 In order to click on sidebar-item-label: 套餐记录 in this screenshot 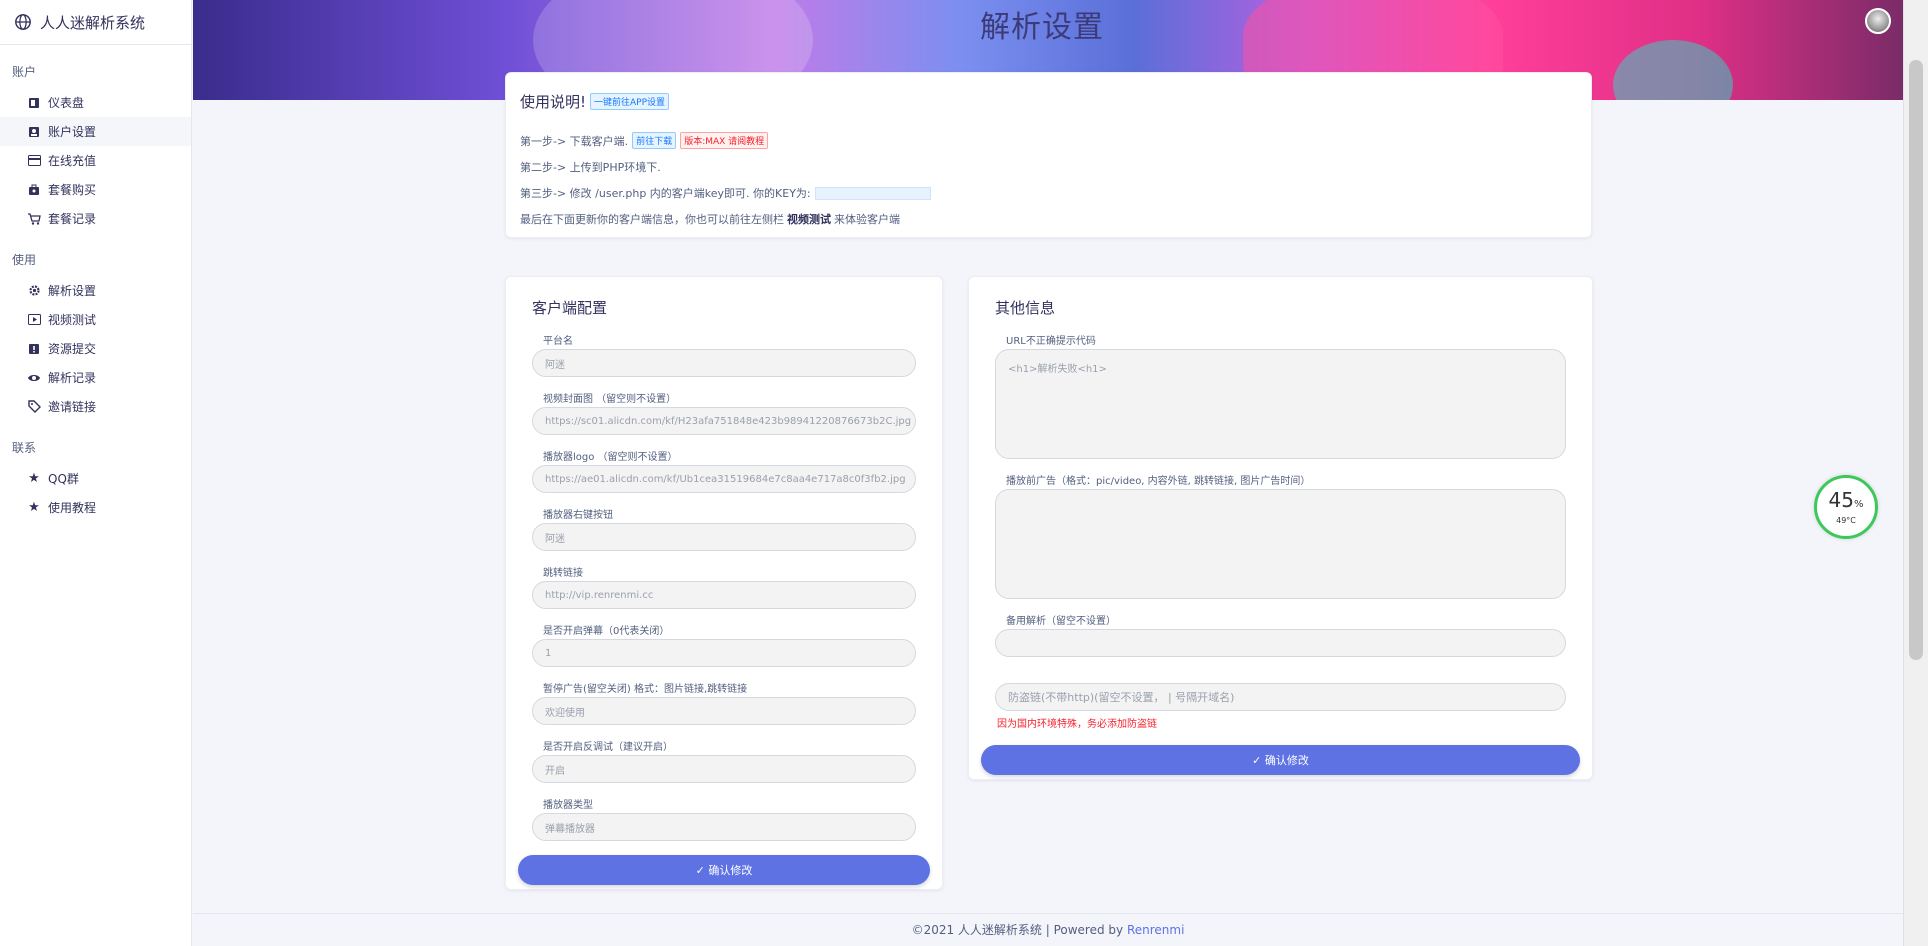, I will do `click(72, 219)`.